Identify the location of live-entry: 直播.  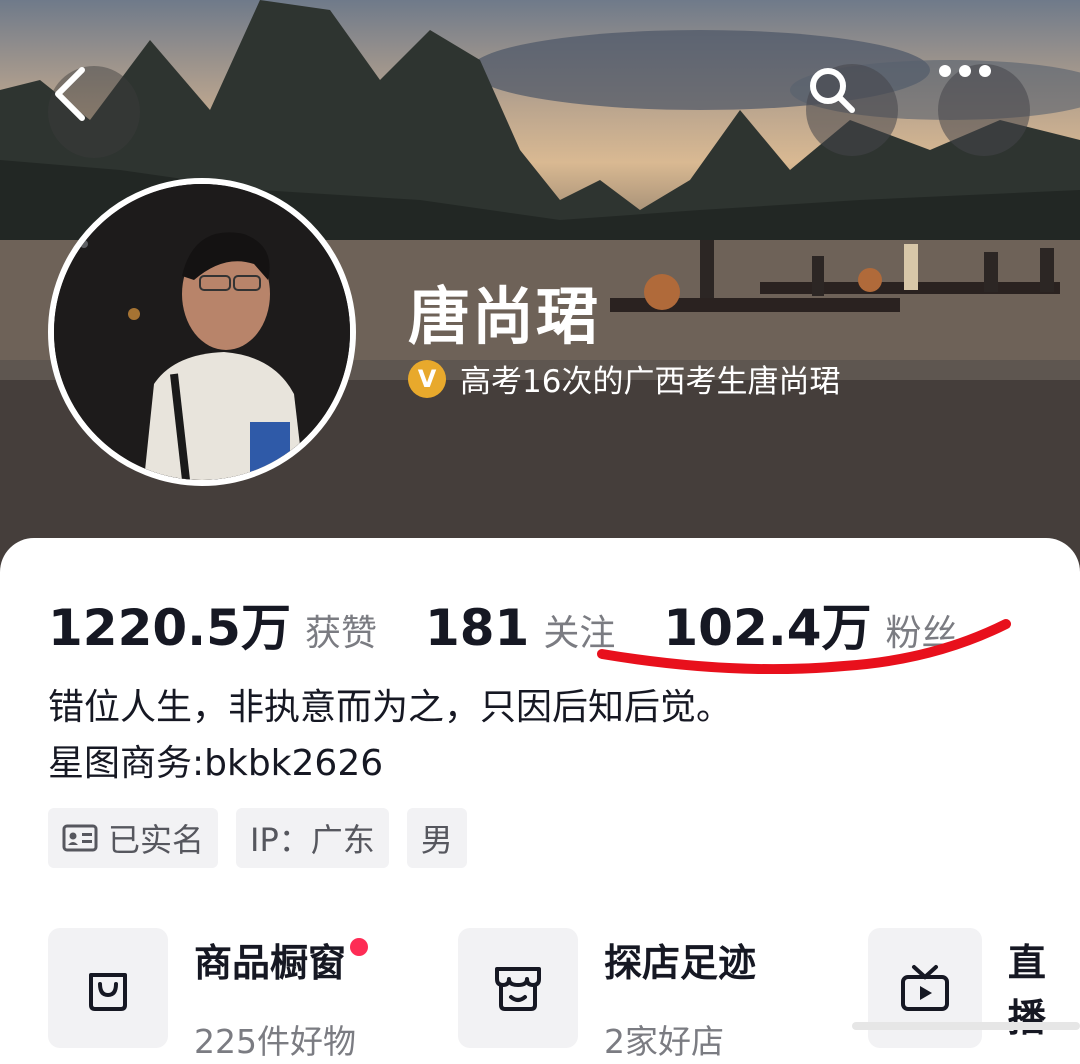
(974, 988).